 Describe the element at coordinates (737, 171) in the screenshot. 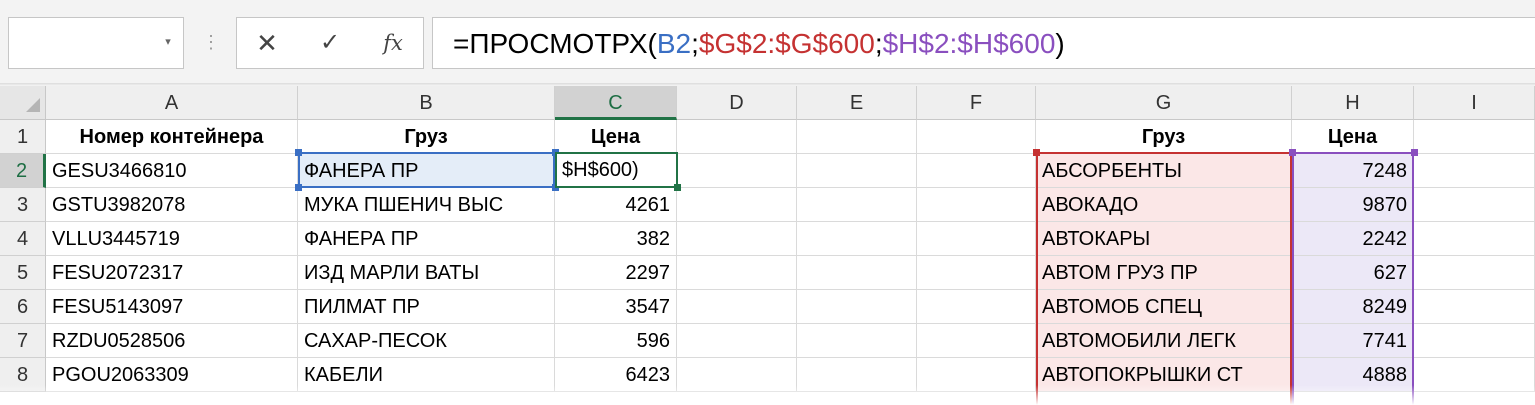

I see `cell-d2` at that location.